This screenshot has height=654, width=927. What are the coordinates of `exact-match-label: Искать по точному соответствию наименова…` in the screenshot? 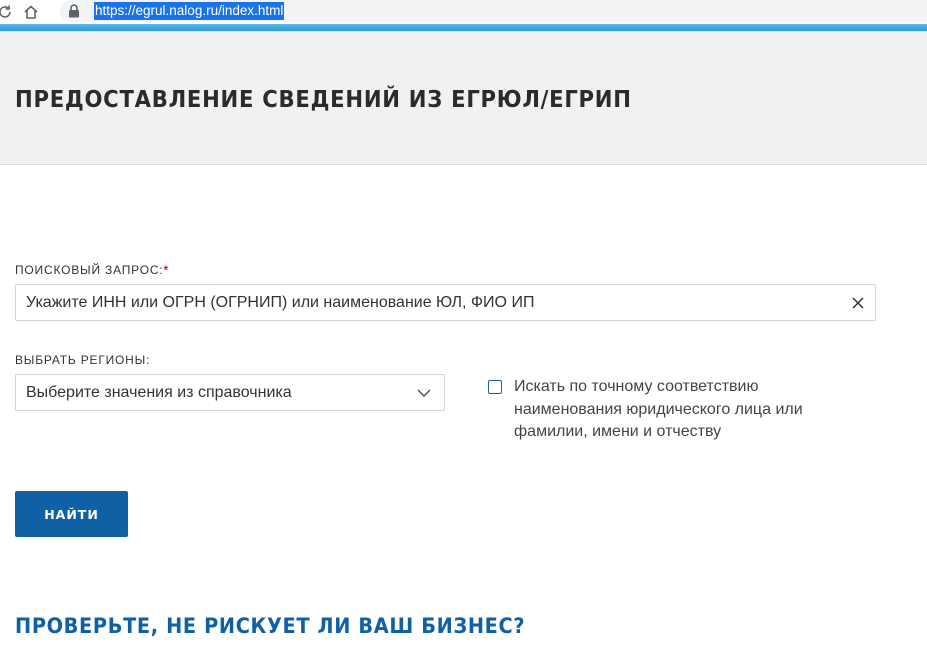 It's located at (658, 409).